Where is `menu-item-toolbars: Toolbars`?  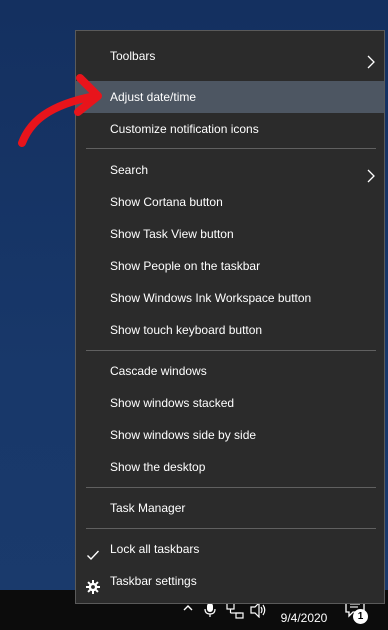 menu-item-toolbars: Toolbars is located at coordinates (230, 56).